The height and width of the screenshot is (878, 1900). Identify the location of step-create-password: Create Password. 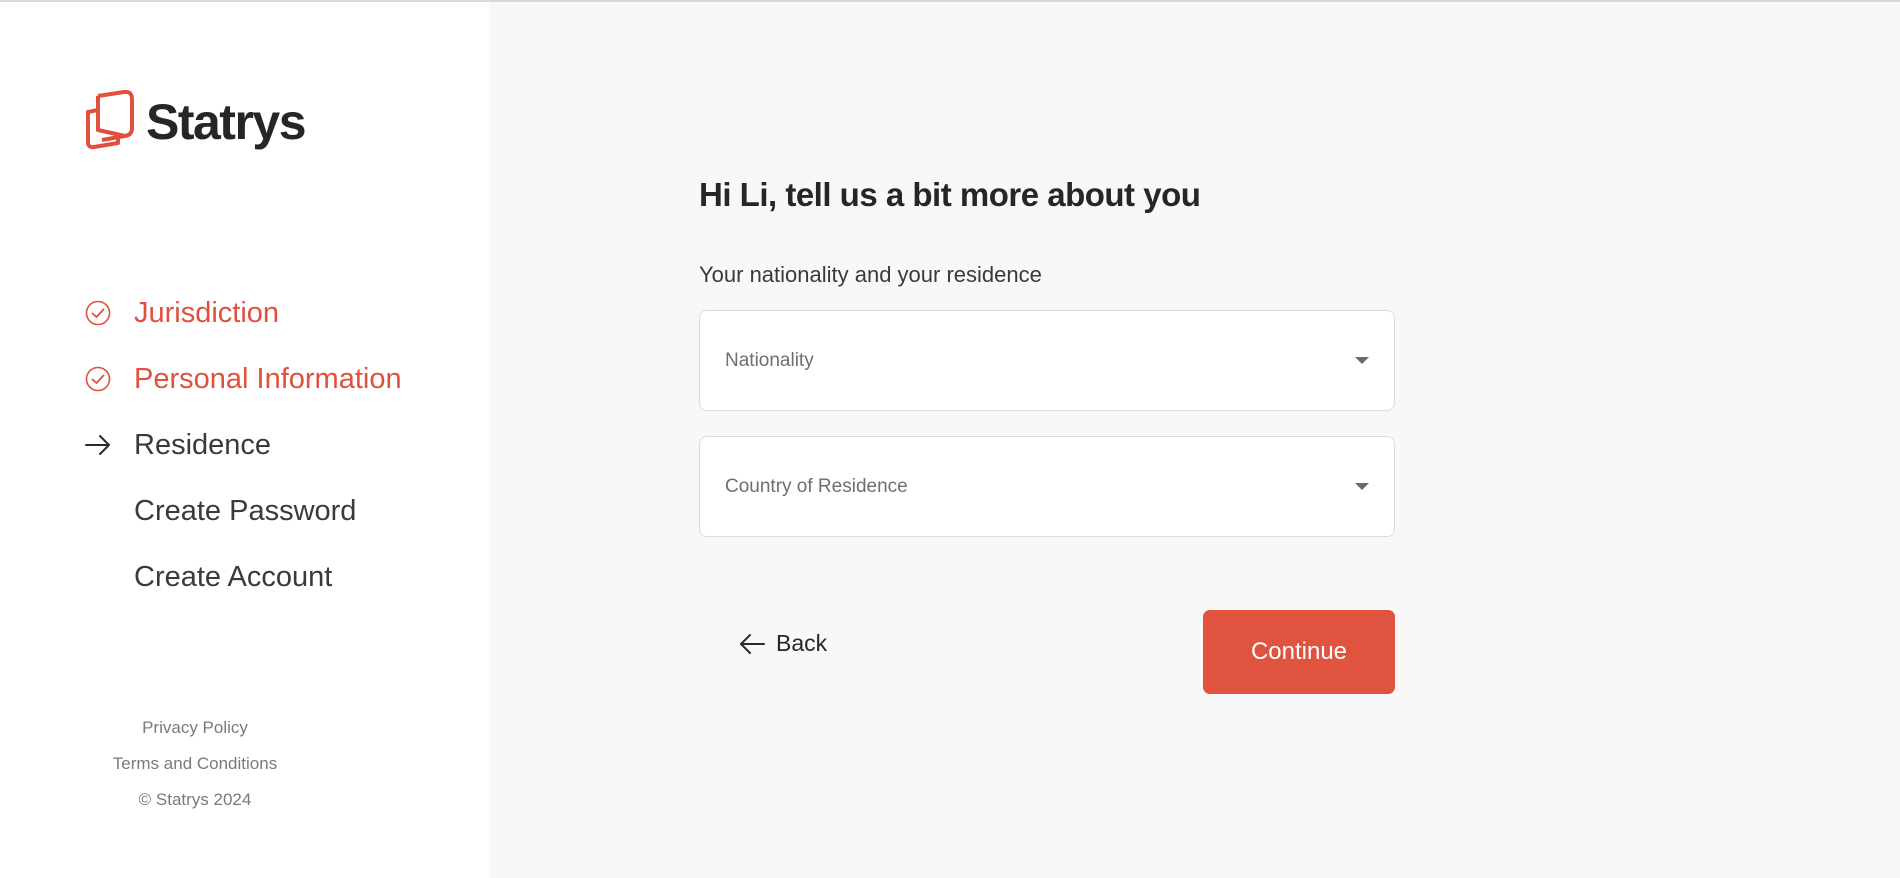
(243, 511).